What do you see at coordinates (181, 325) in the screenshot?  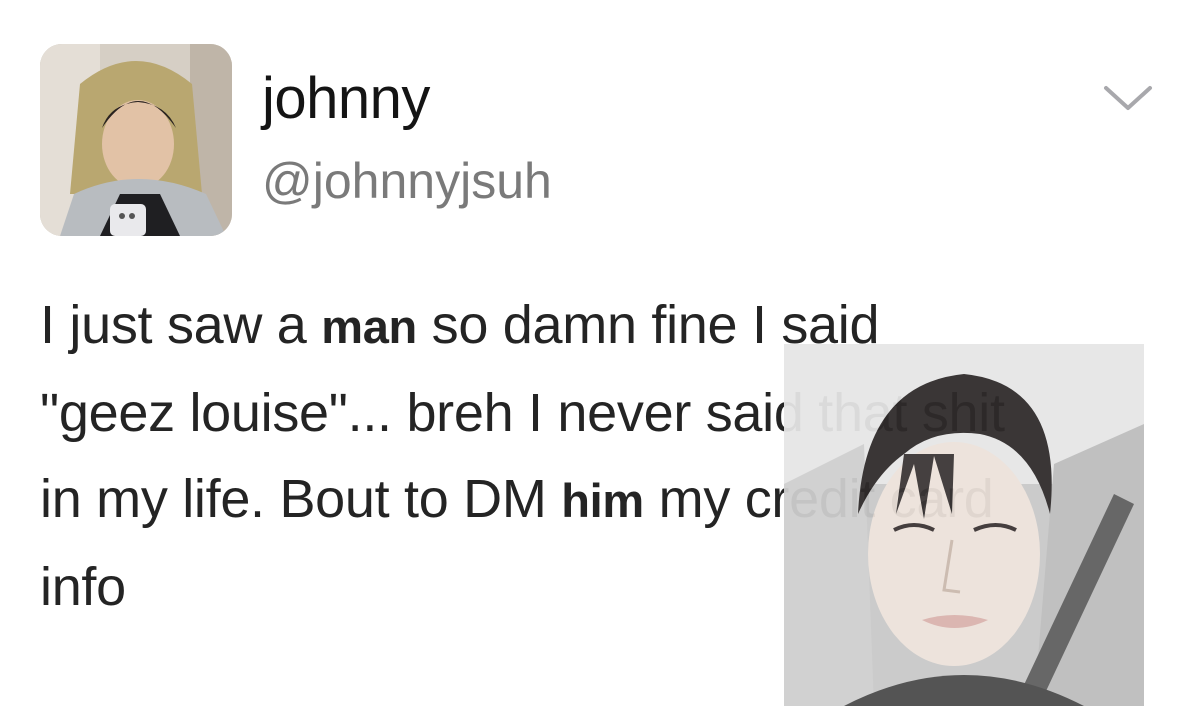 I see `text-segment: I just saw a` at bounding box center [181, 325].